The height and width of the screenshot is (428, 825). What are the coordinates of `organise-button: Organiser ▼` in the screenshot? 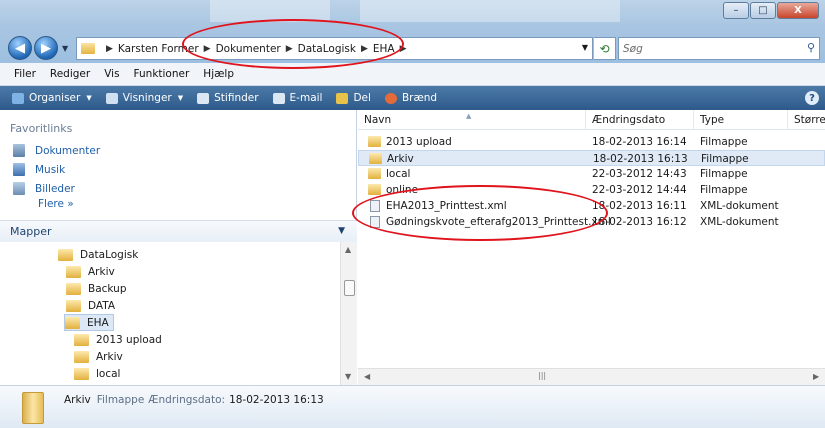 It's located at (52, 98).